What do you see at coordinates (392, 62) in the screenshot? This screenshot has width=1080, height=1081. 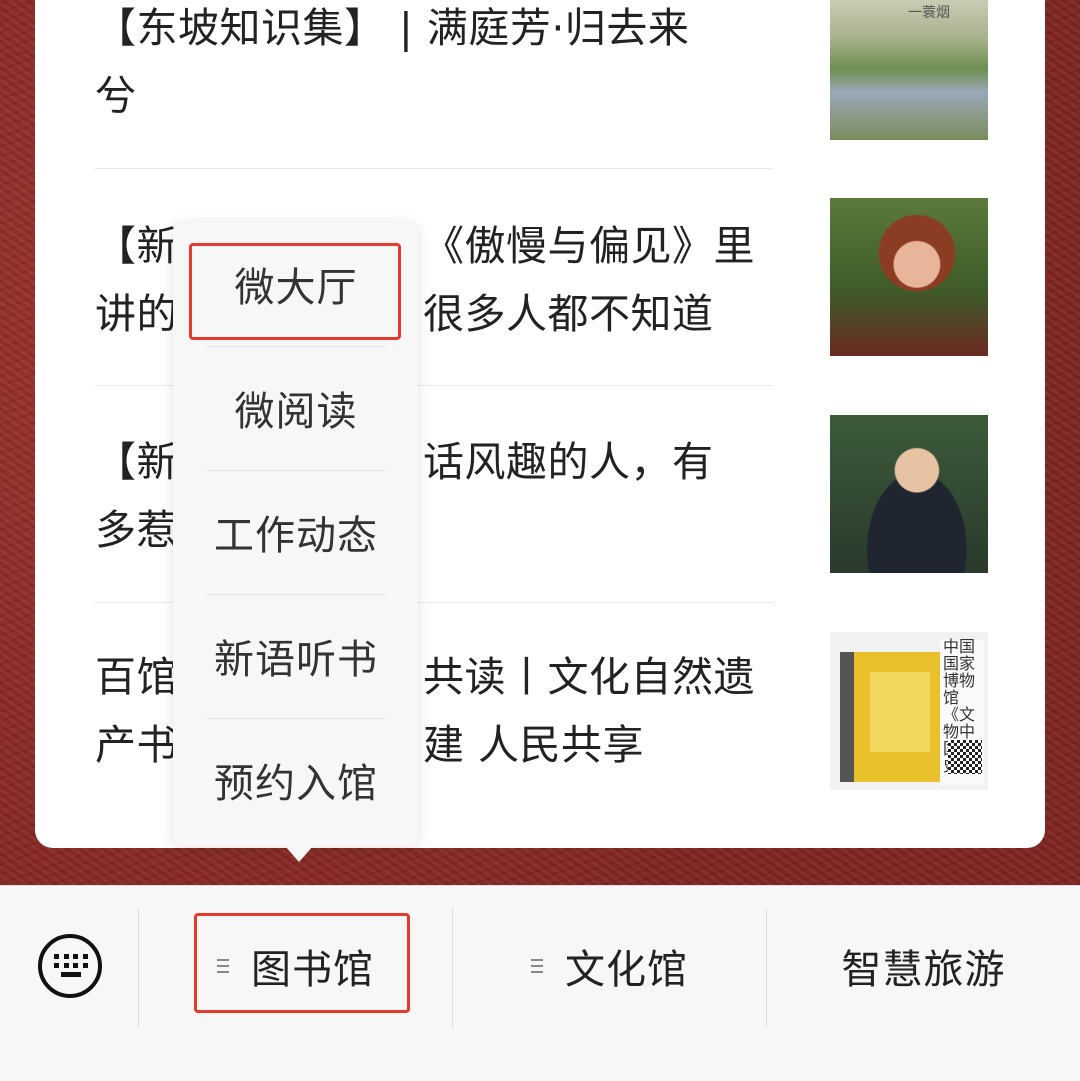 I see `article-title: 【东坡知识集】 | 满庭芳·归去来兮` at bounding box center [392, 62].